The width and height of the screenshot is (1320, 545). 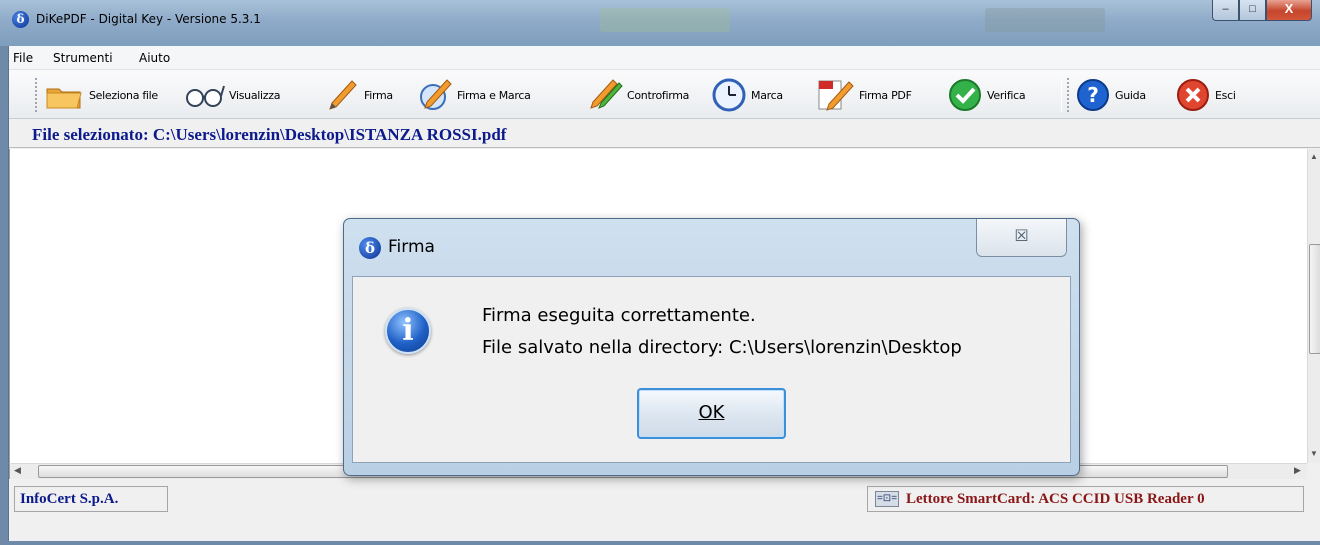 I want to click on window-controls: – □ X, so click(x=1262, y=11).